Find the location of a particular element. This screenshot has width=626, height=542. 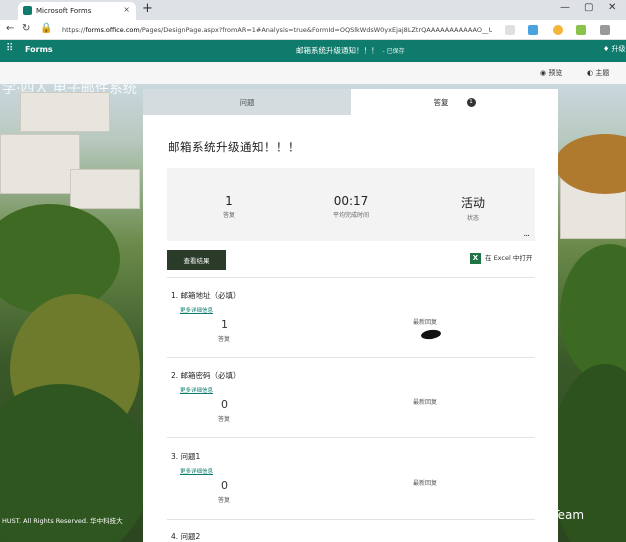

forms-header: ⠿ Forms 邮箱系统升级通知！！！ - 已保存 ♦ 升级 is located at coordinates (313, 51).